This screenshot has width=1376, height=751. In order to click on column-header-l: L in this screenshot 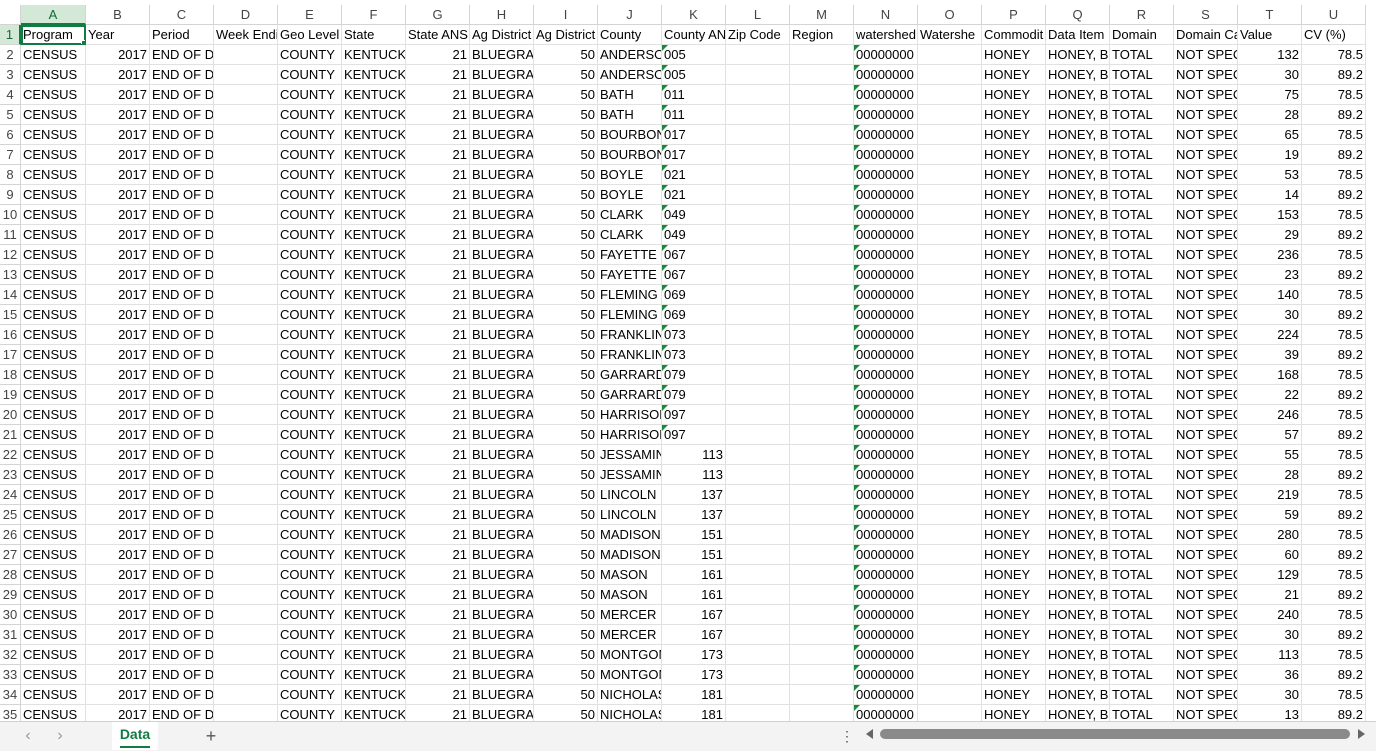, I will do `click(758, 15)`.